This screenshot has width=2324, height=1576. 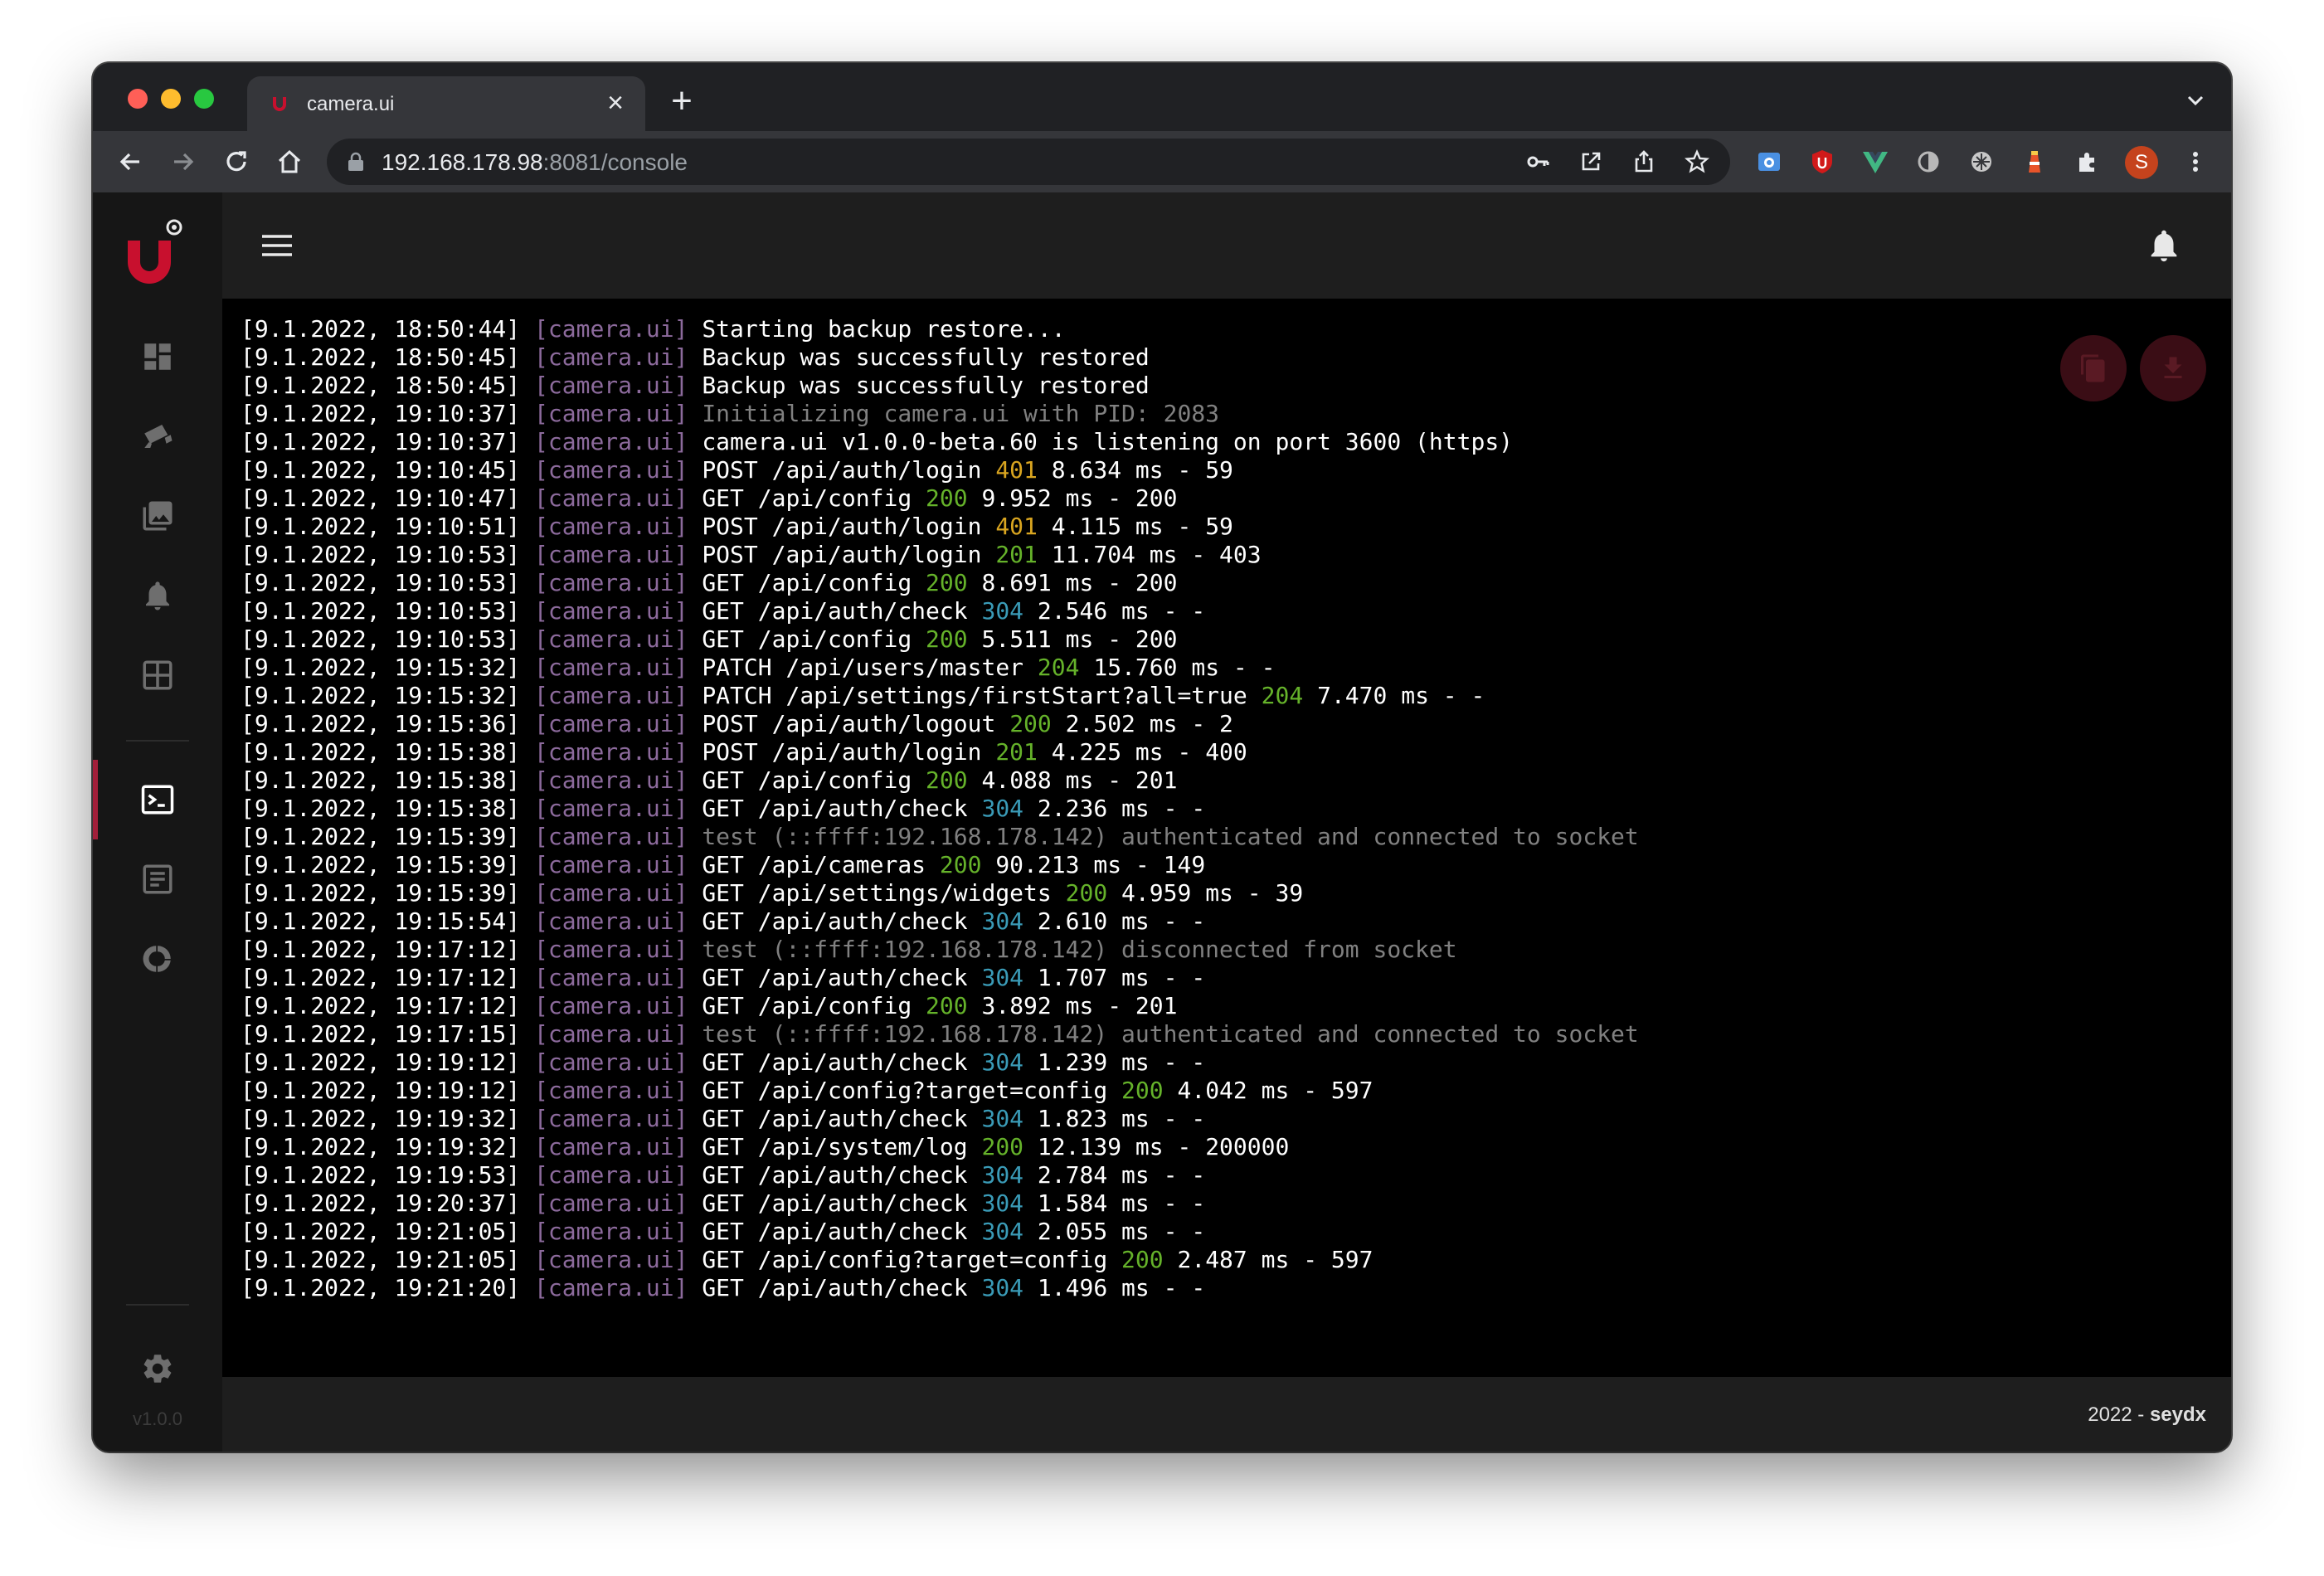 What do you see at coordinates (156, 253) in the screenshot?
I see `camera-ui-logo-icon` at bounding box center [156, 253].